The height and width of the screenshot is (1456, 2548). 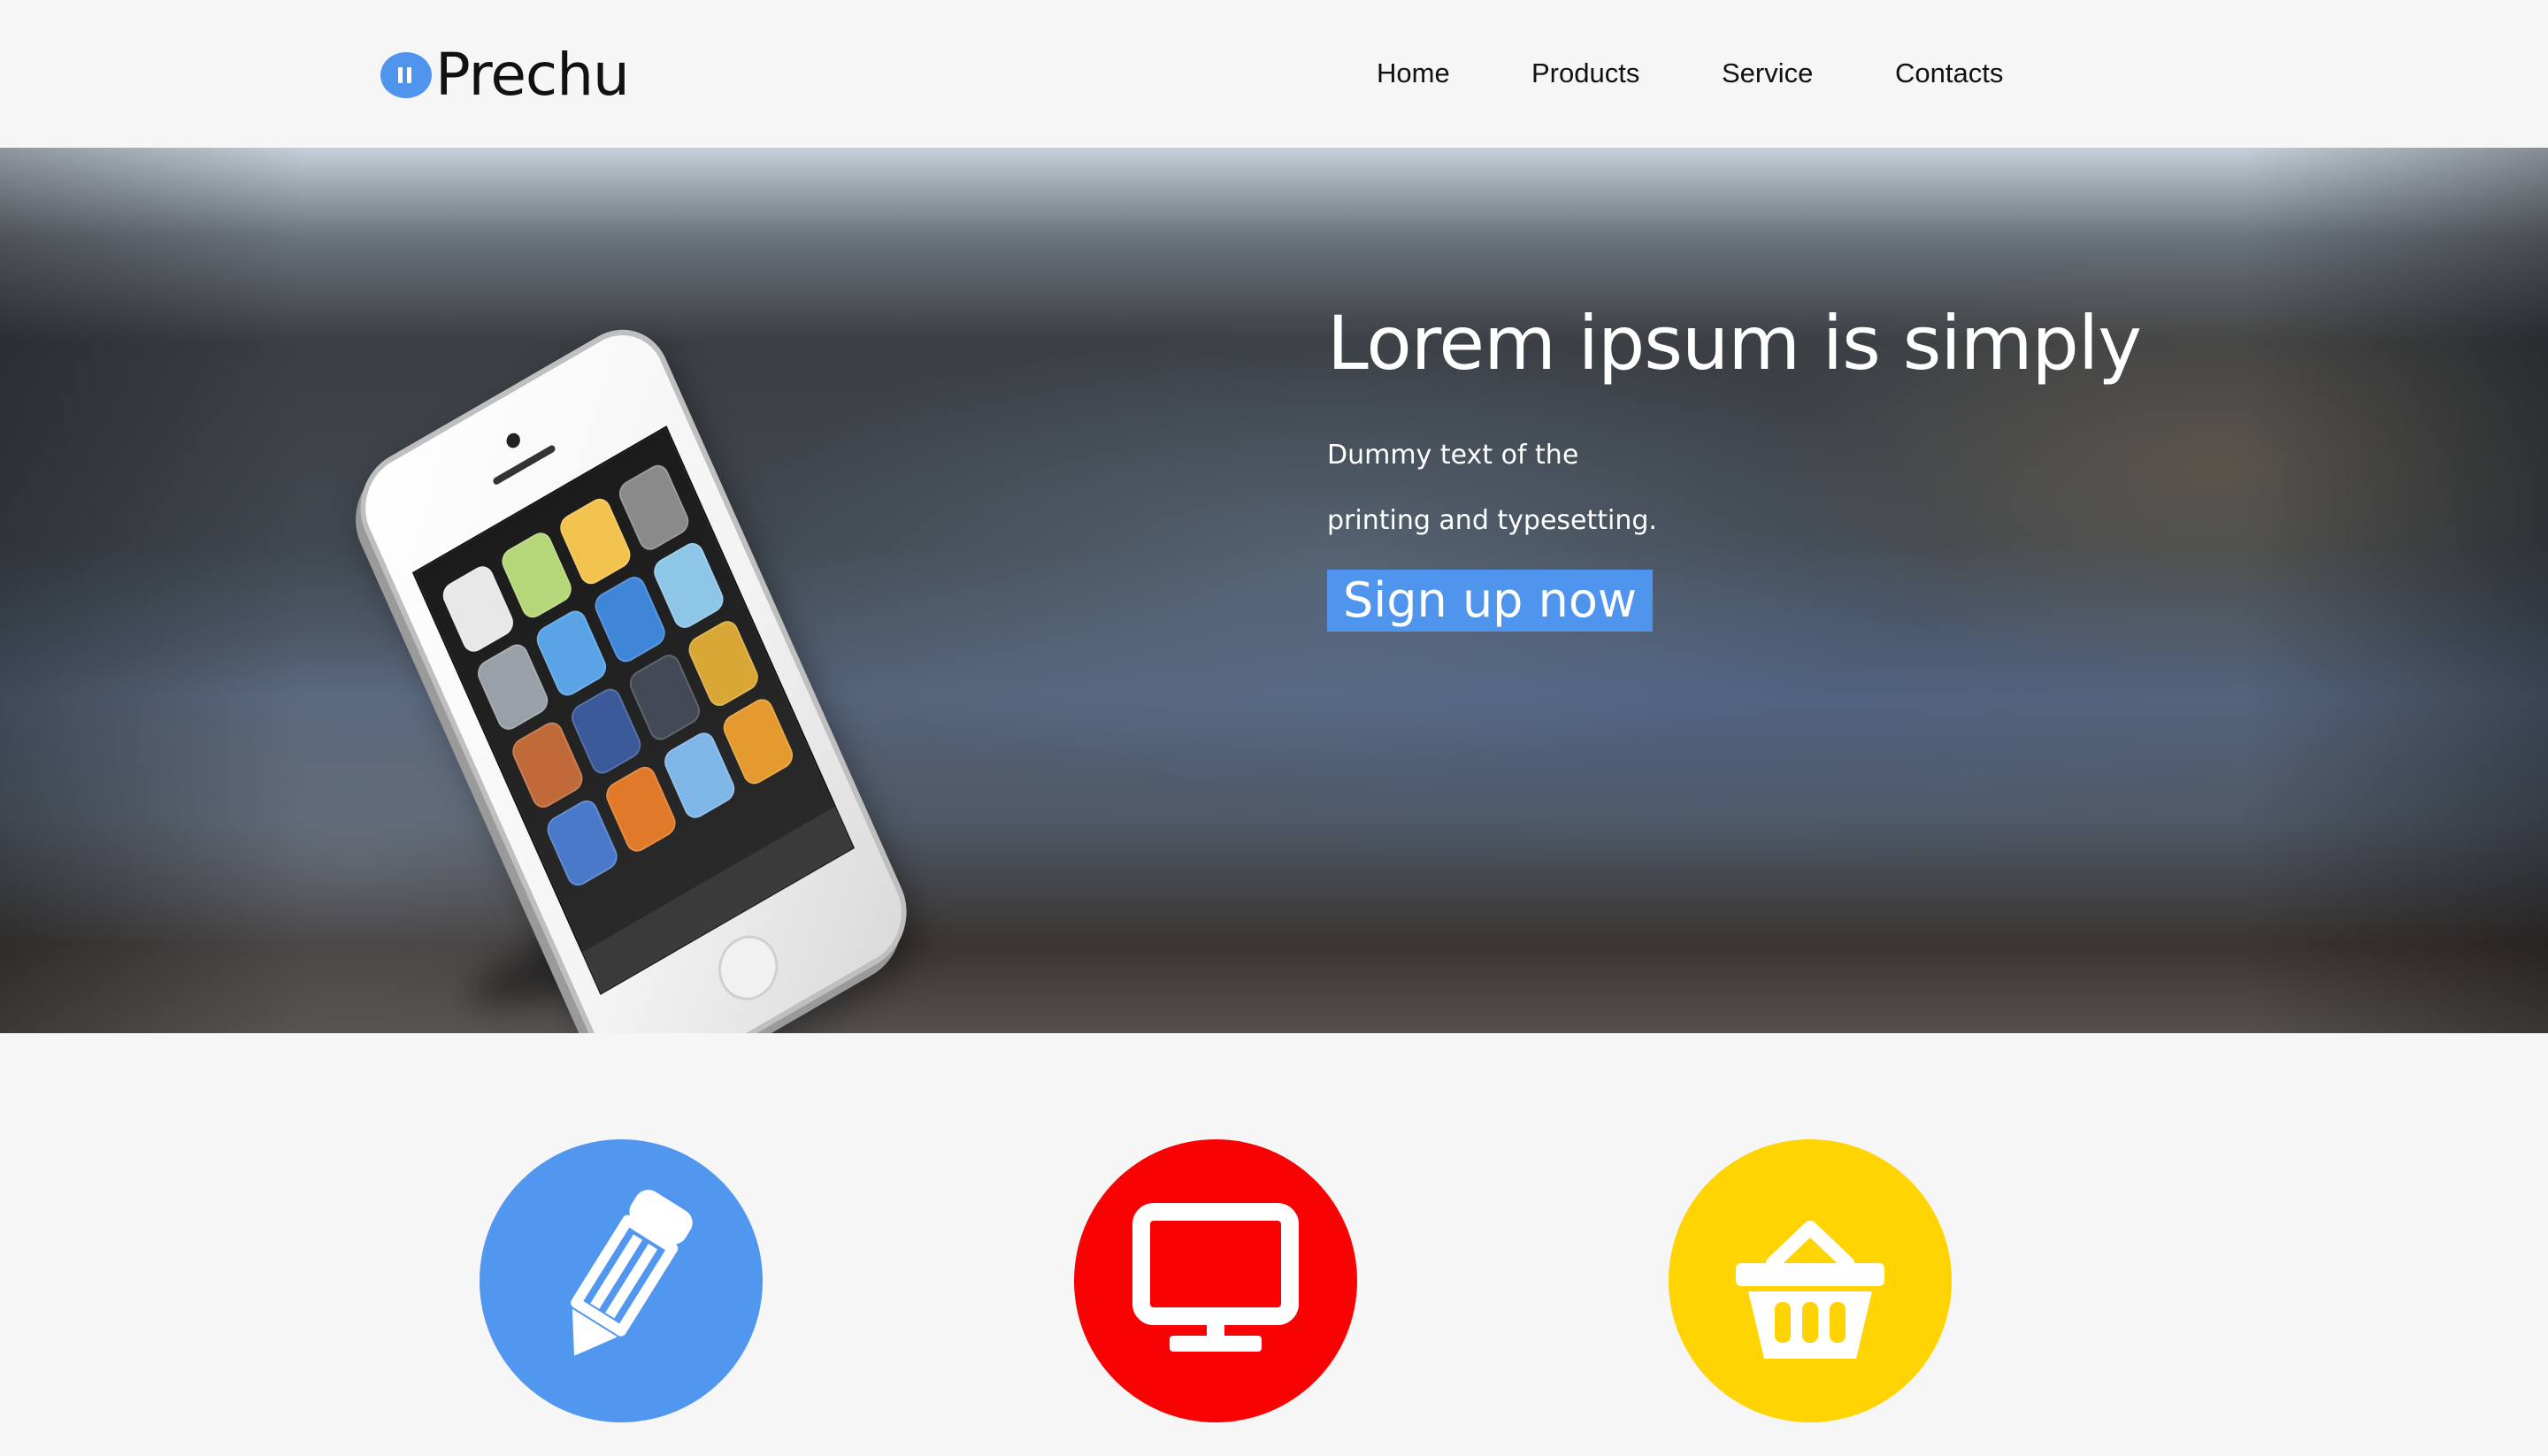 What do you see at coordinates (748, 967) in the screenshot?
I see `phone-home-button` at bounding box center [748, 967].